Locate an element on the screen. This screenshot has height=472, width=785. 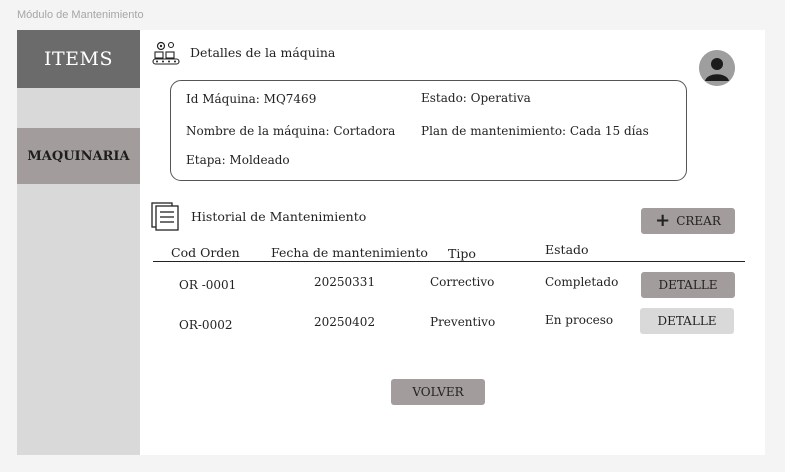
table-divider is located at coordinates (449, 261).